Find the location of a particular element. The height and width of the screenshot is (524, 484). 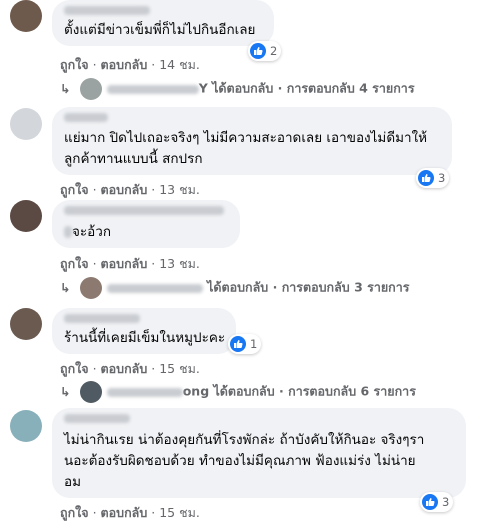

reaction-count: 1 is located at coordinates (245, 344).